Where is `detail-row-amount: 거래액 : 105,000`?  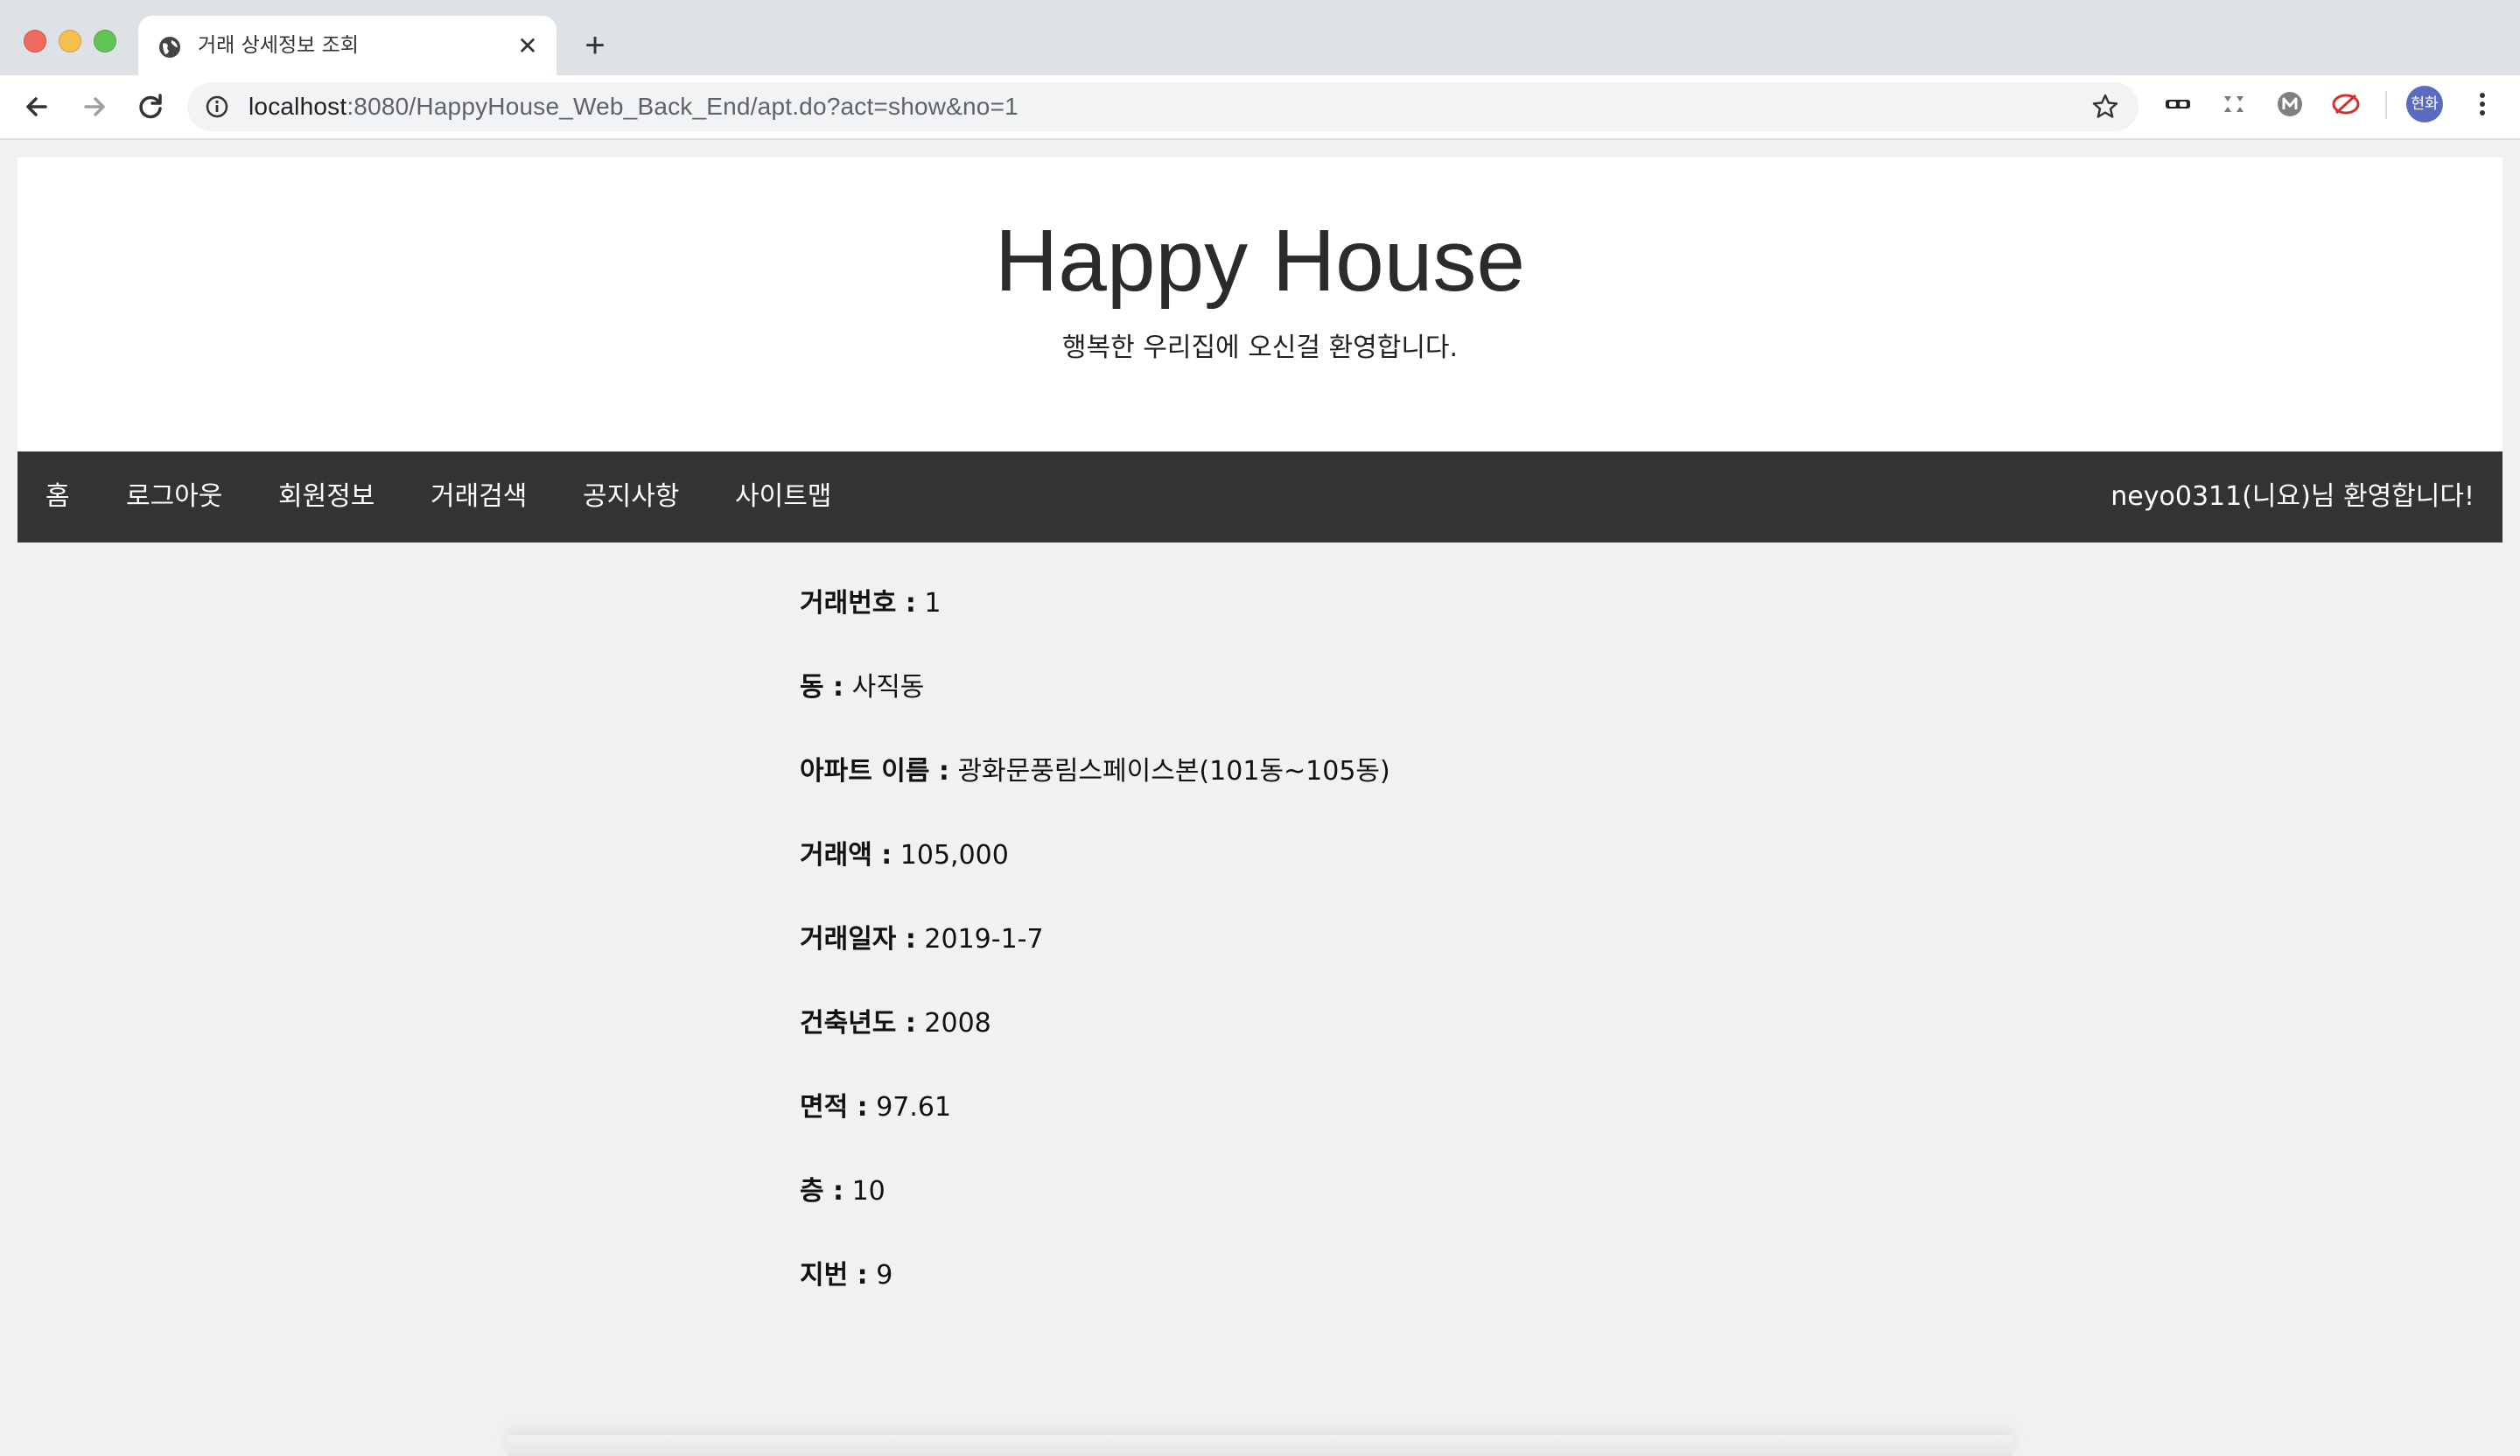 detail-row-amount: 거래액 : 105,000 is located at coordinates (904, 855).